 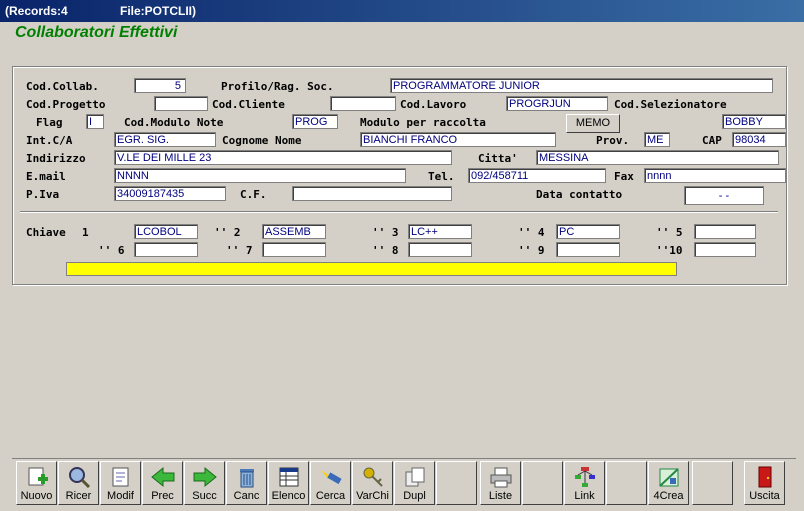 I want to click on key-1-field: LCOBOL, so click(x=166, y=231).